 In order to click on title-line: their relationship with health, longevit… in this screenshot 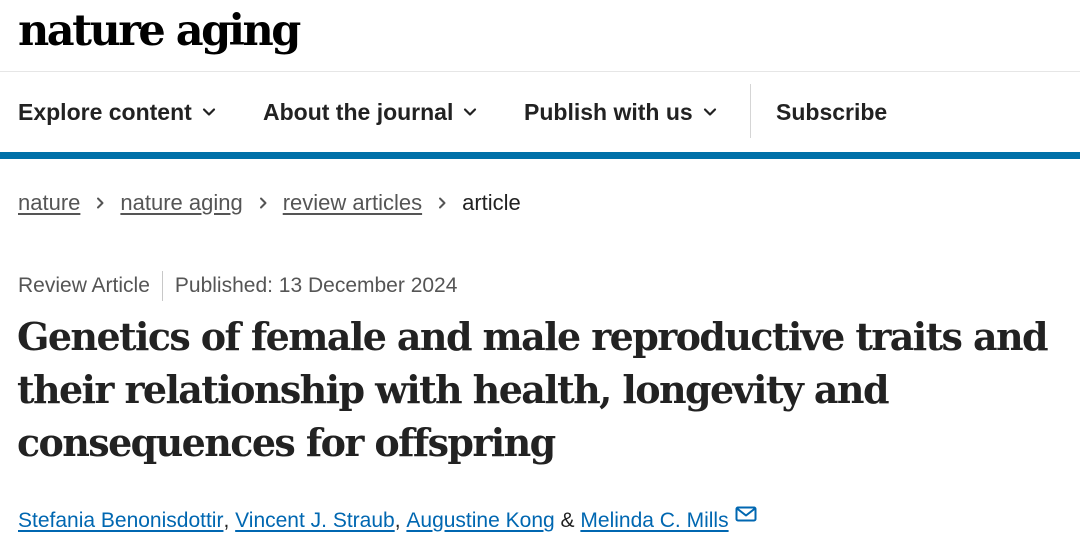, I will do `click(453, 389)`.